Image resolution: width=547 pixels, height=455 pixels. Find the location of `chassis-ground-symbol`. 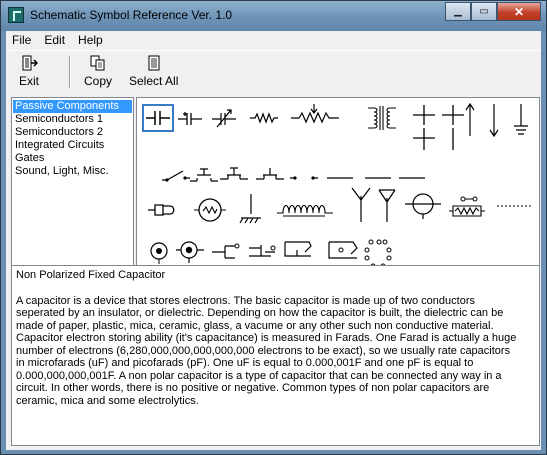

chassis-ground-symbol is located at coordinates (251, 208).